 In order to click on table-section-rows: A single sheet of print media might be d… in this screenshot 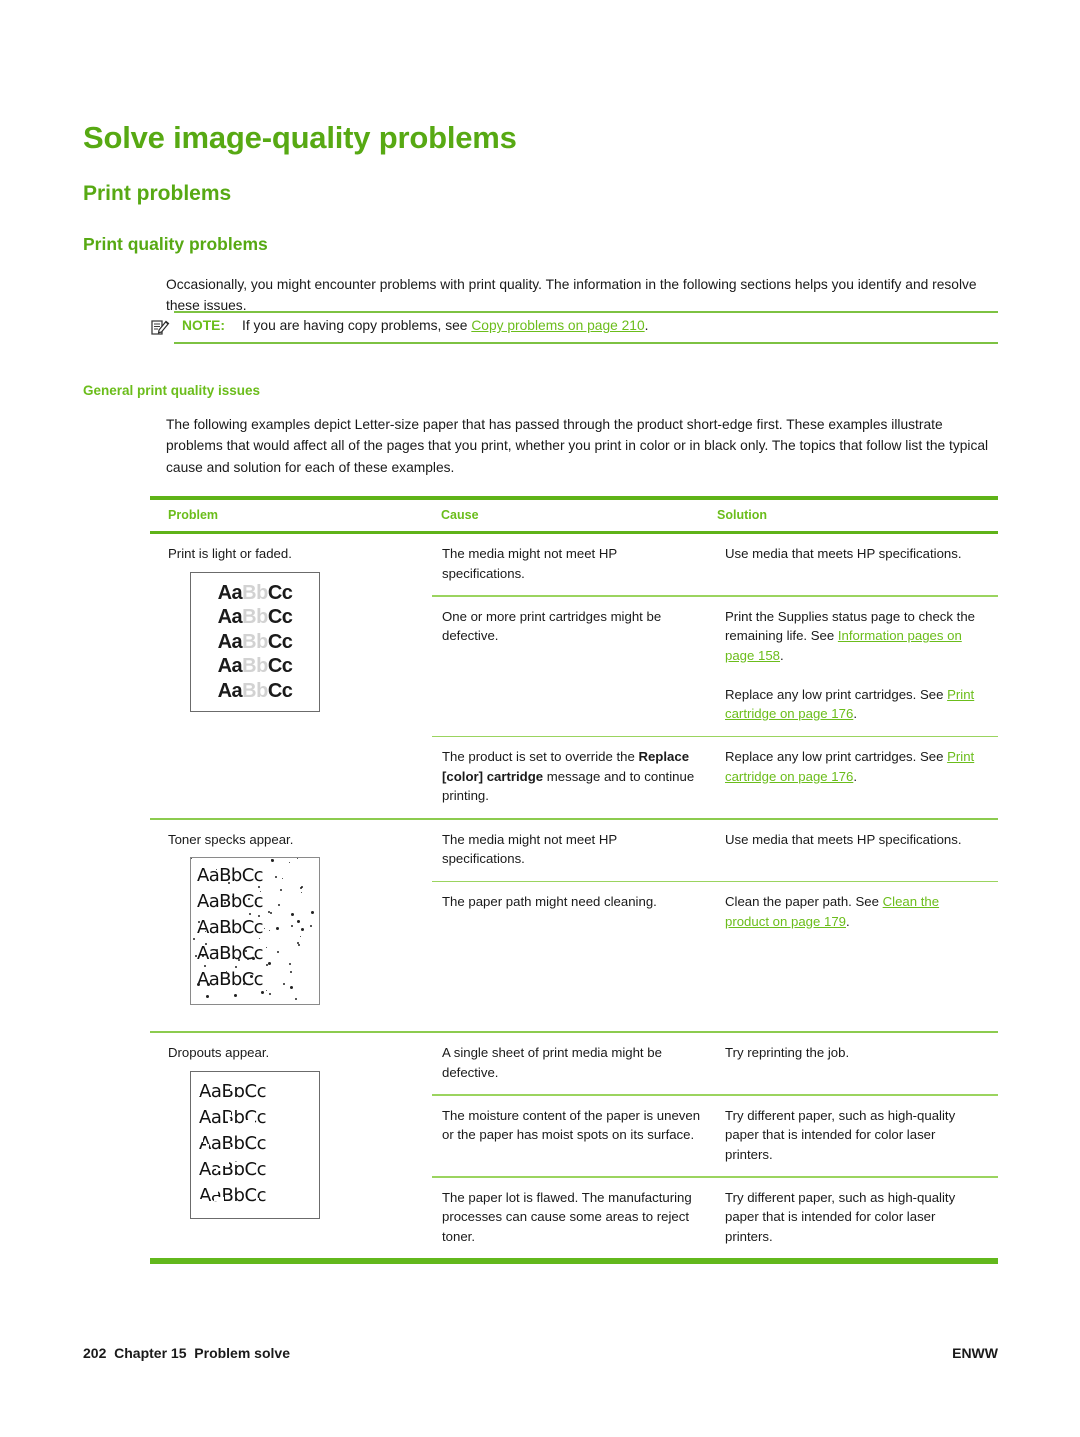, I will do `click(715, 1145)`.